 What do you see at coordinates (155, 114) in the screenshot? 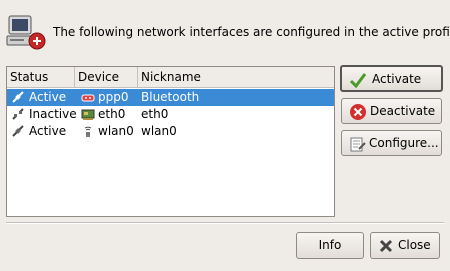
I see `row-nickname: eth0` at bounding box center [155, 114].